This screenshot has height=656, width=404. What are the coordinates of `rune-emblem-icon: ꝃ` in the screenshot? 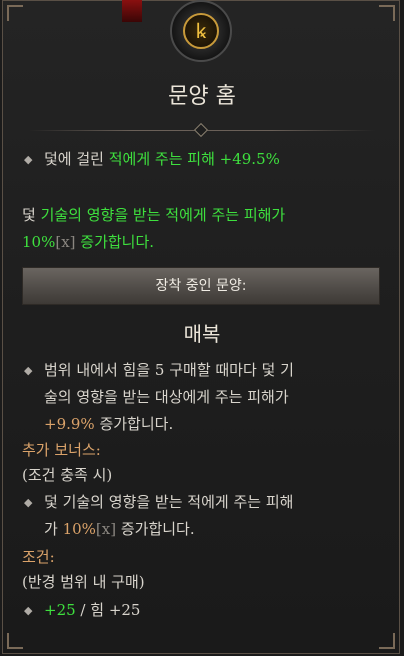 It's located at (201, 31).